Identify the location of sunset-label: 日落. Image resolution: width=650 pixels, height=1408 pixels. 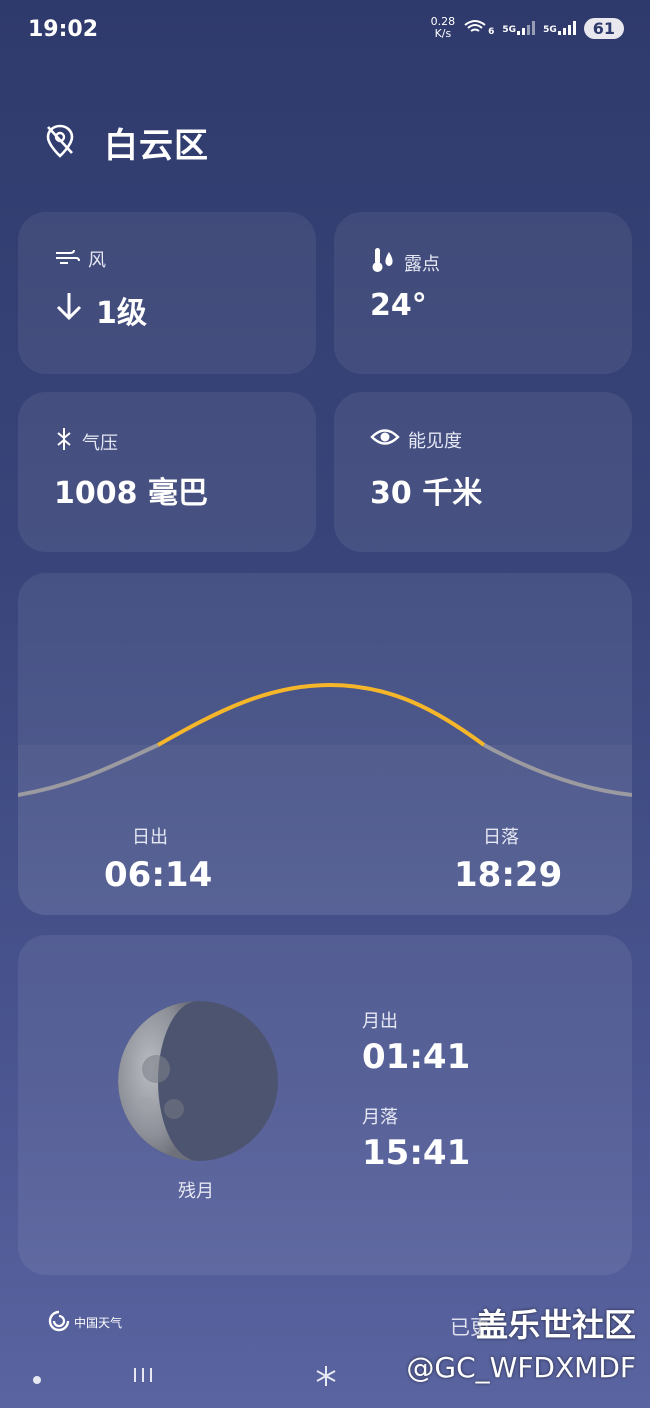
(501, 837).